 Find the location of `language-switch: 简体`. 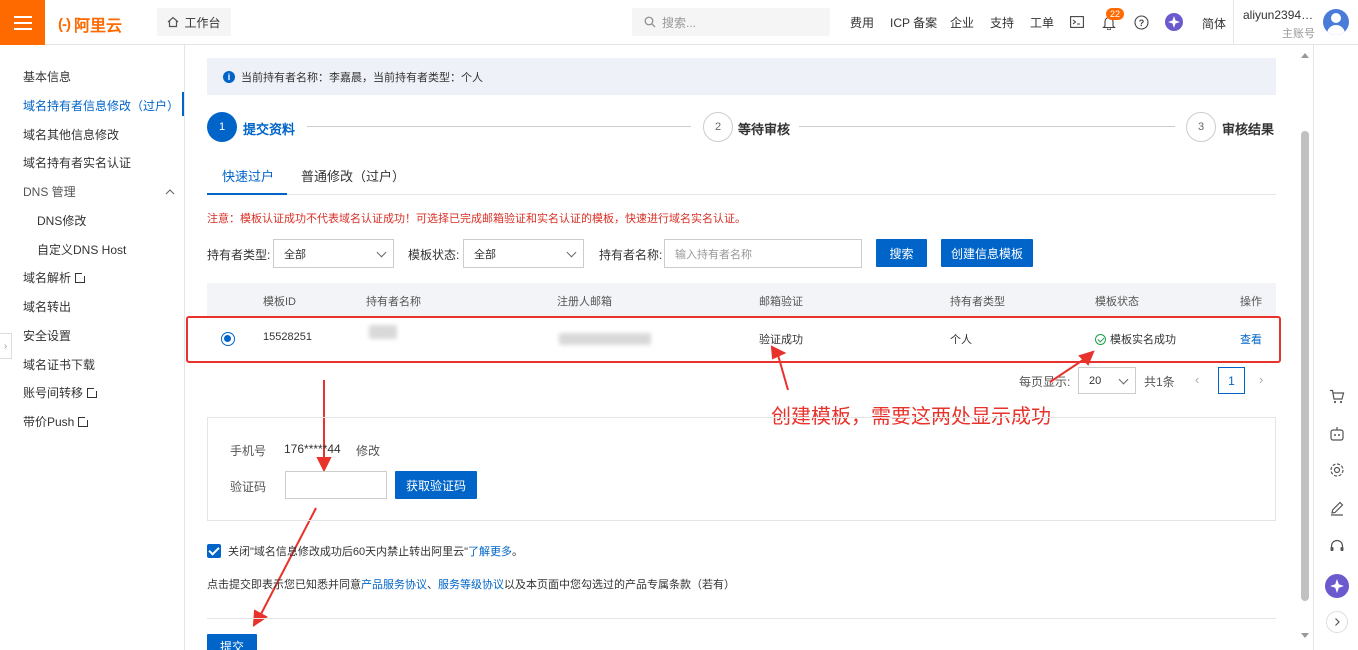

language-switch: 简体 is located at coordinates (1214, 23).